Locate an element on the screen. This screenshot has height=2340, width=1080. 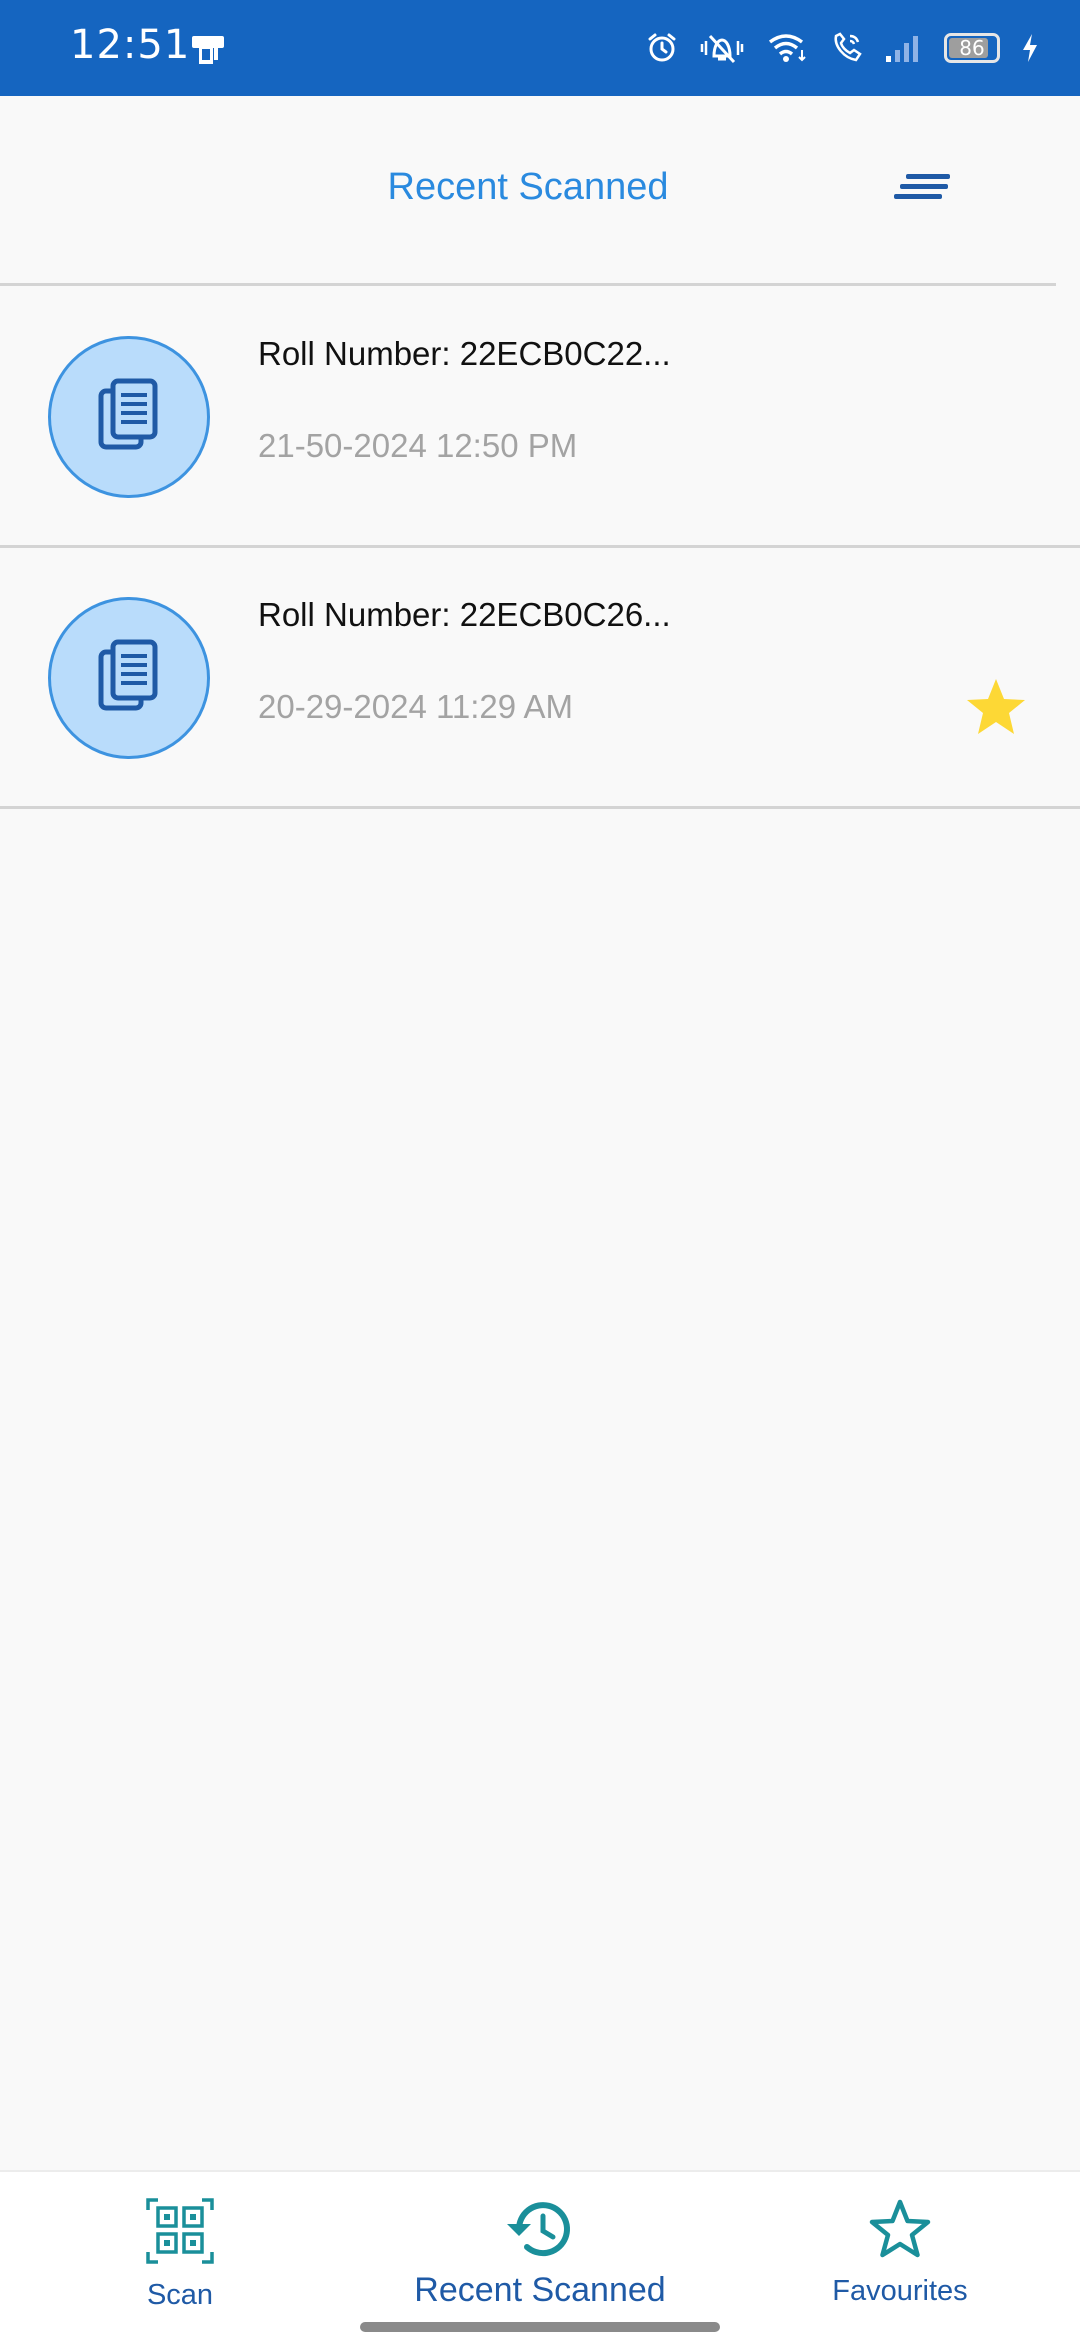
battery-level: 86 is located at coordinates (972, 48).